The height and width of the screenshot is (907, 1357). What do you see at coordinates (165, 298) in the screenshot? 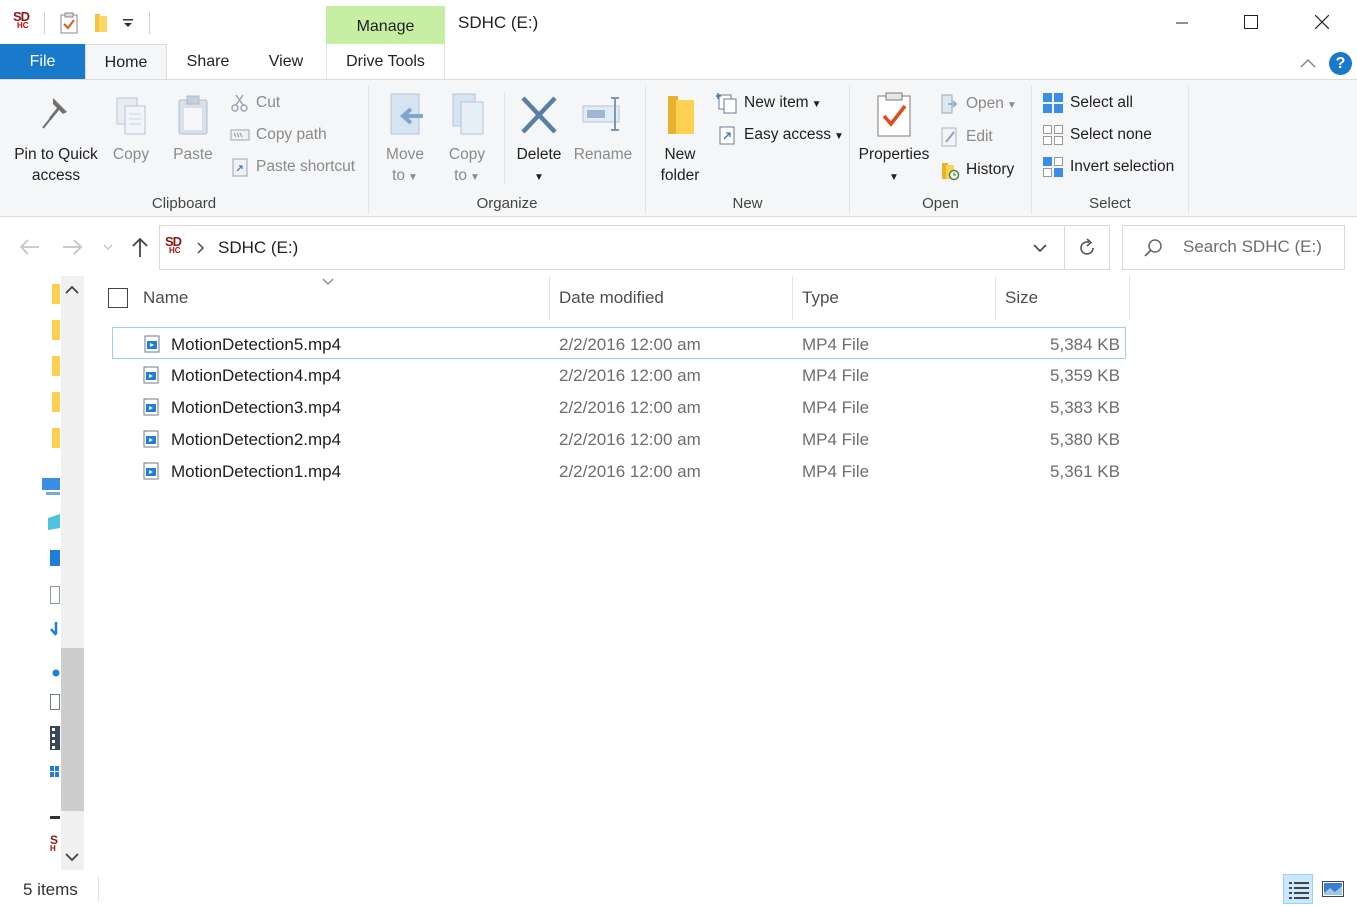
I see `column-header-name: Name` at bounding box center [165, 298].